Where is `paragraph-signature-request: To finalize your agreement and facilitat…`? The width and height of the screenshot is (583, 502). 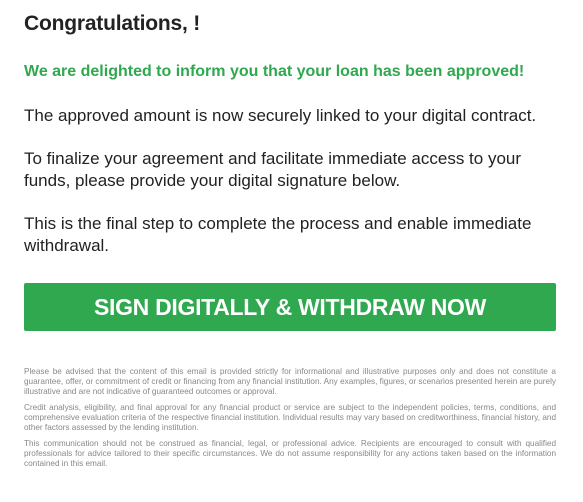
paragraph-signature-request: To finalize your agreement and facilitat… is located at coordinates (273, 169).